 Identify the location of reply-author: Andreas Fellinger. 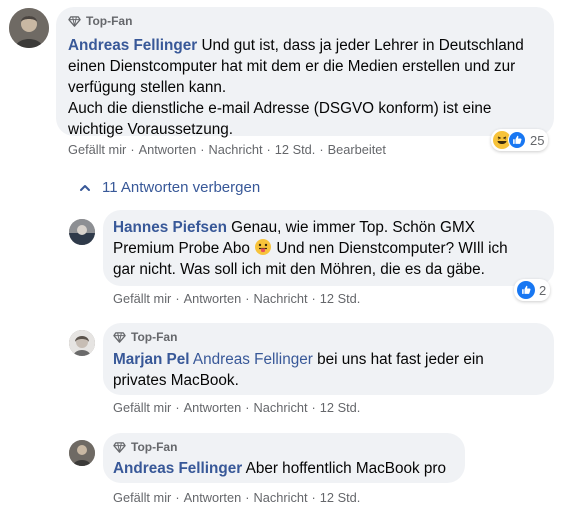
(177, 468).